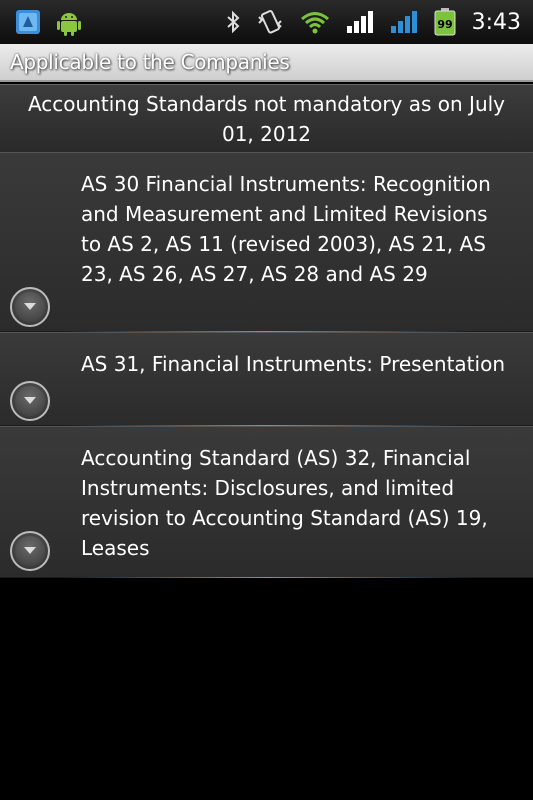 The height and width of the screenshot is (800, 533). Describe the element at coordinates (69, 24) in the screenshot. I see `android-icon` at that location.